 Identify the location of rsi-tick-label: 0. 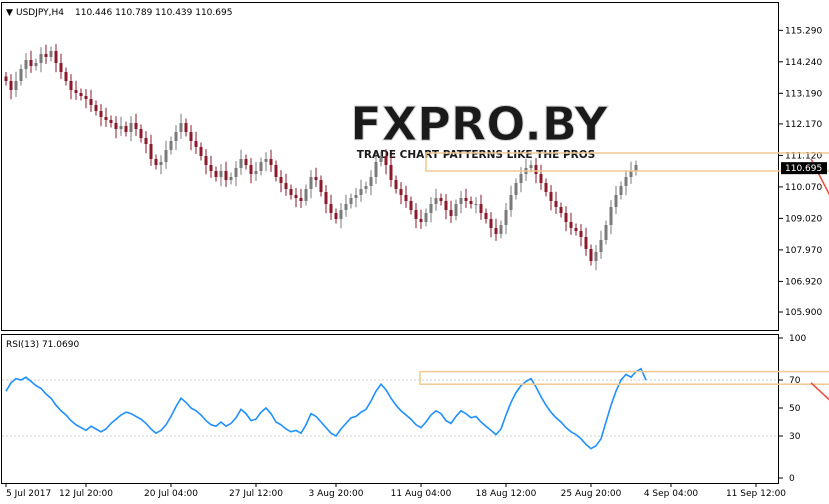
(792, 479).